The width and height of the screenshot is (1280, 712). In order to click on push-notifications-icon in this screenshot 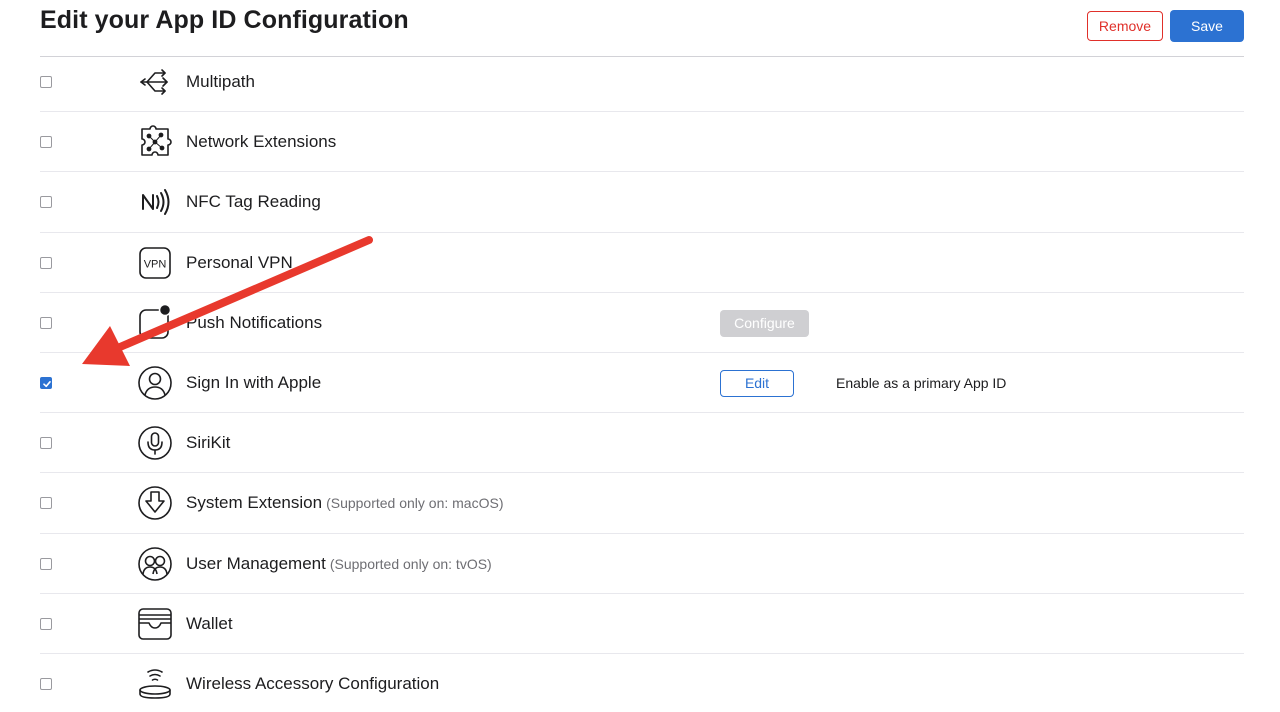, I will do `click(155, 321)`.